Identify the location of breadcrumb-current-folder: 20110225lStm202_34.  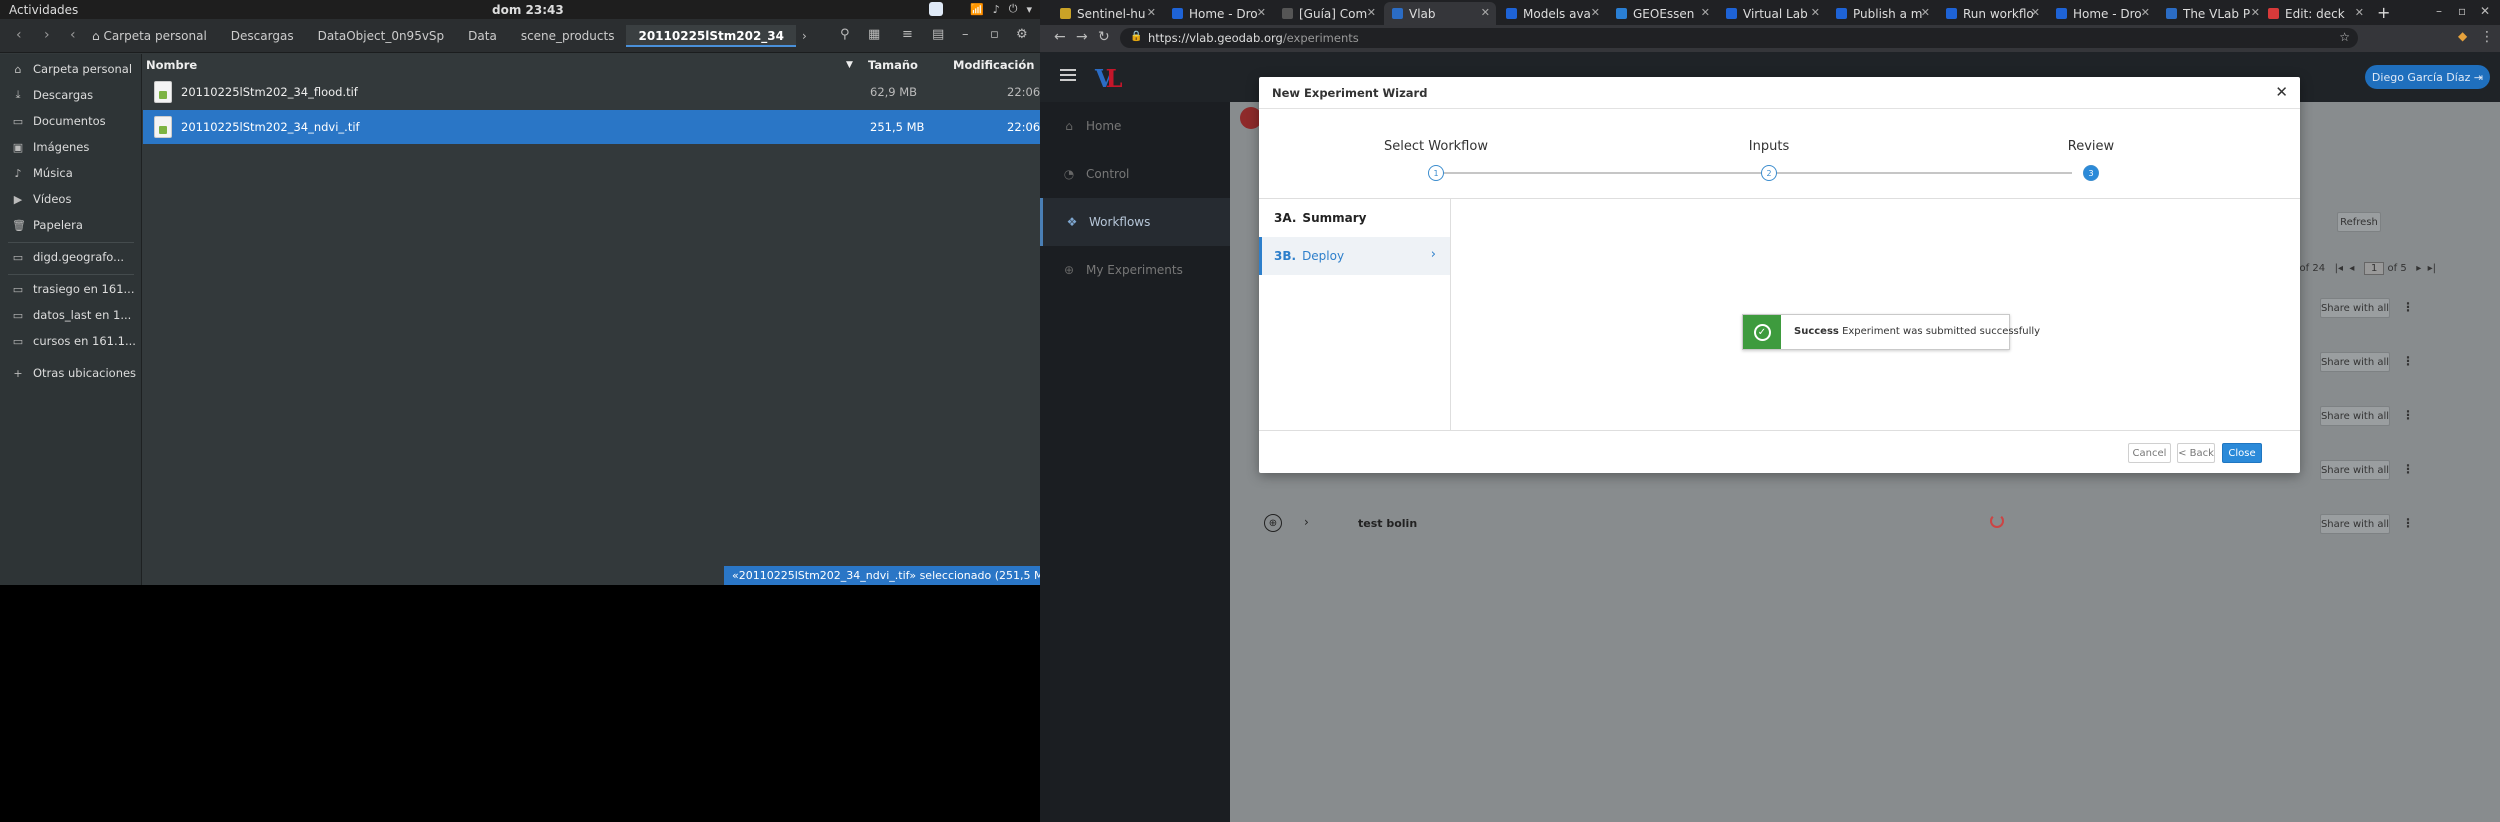
(711, 36).